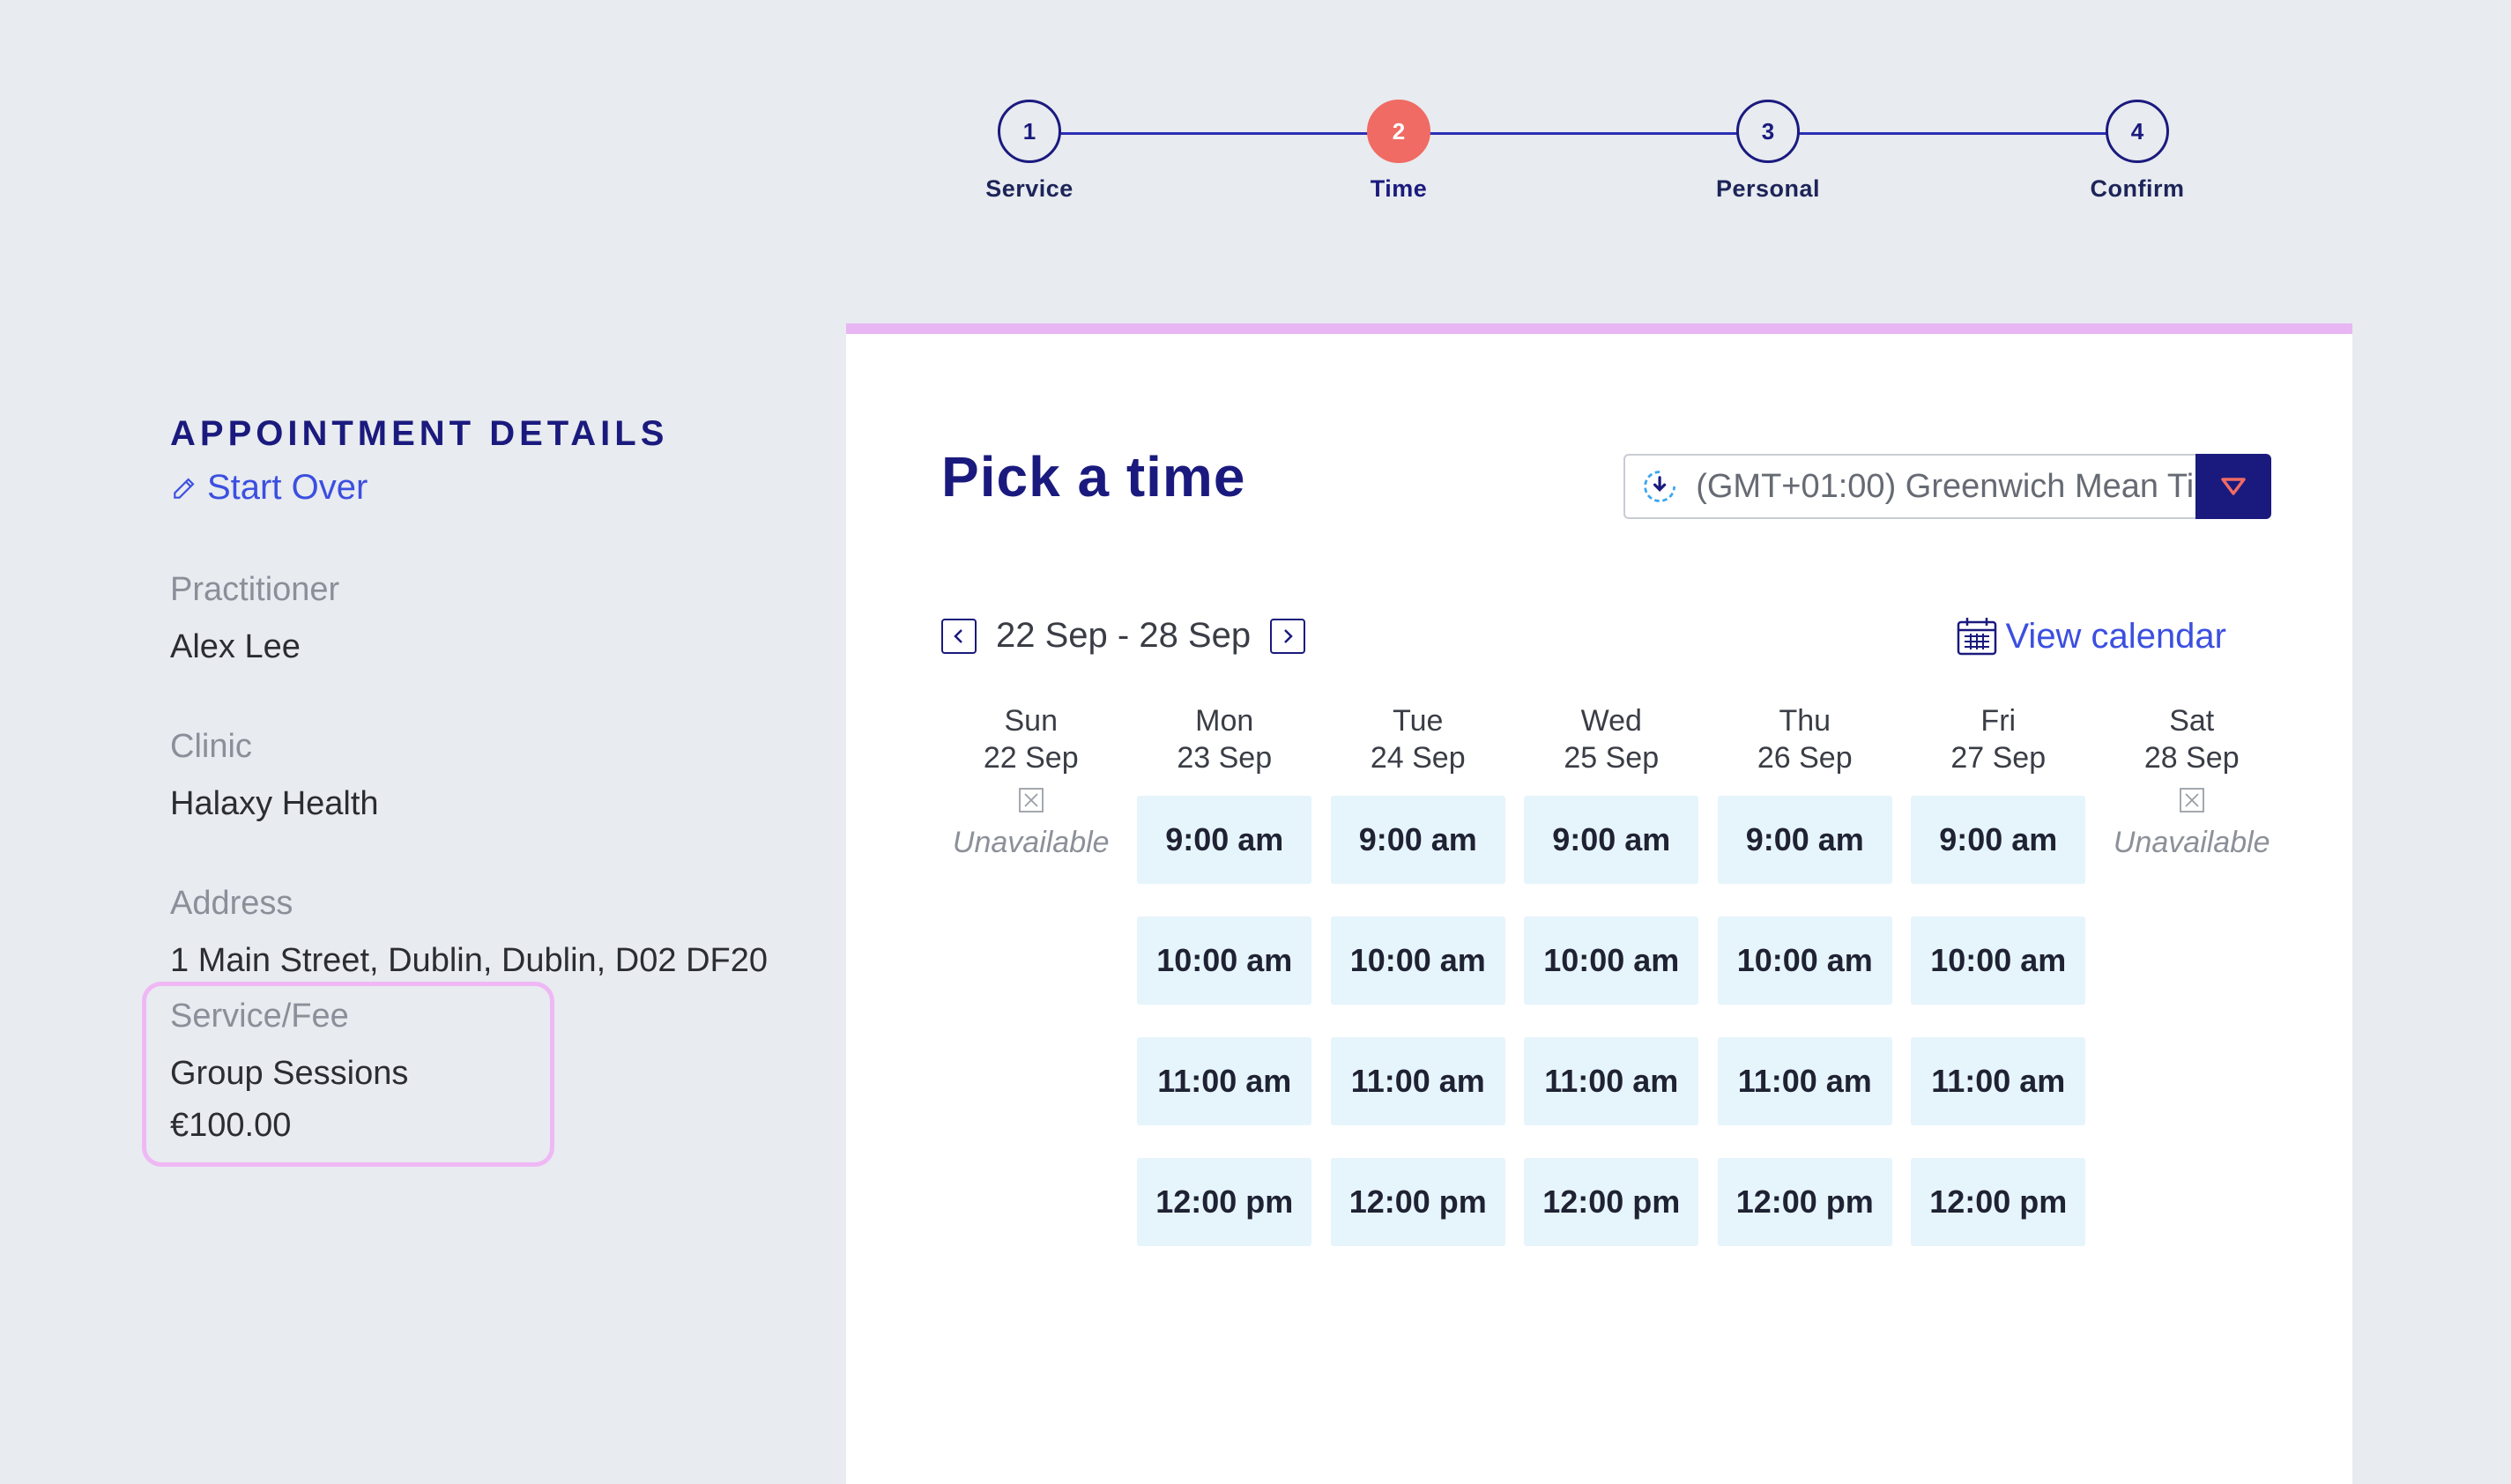  I want to click on day-name: Thu, so click(1805, 721).